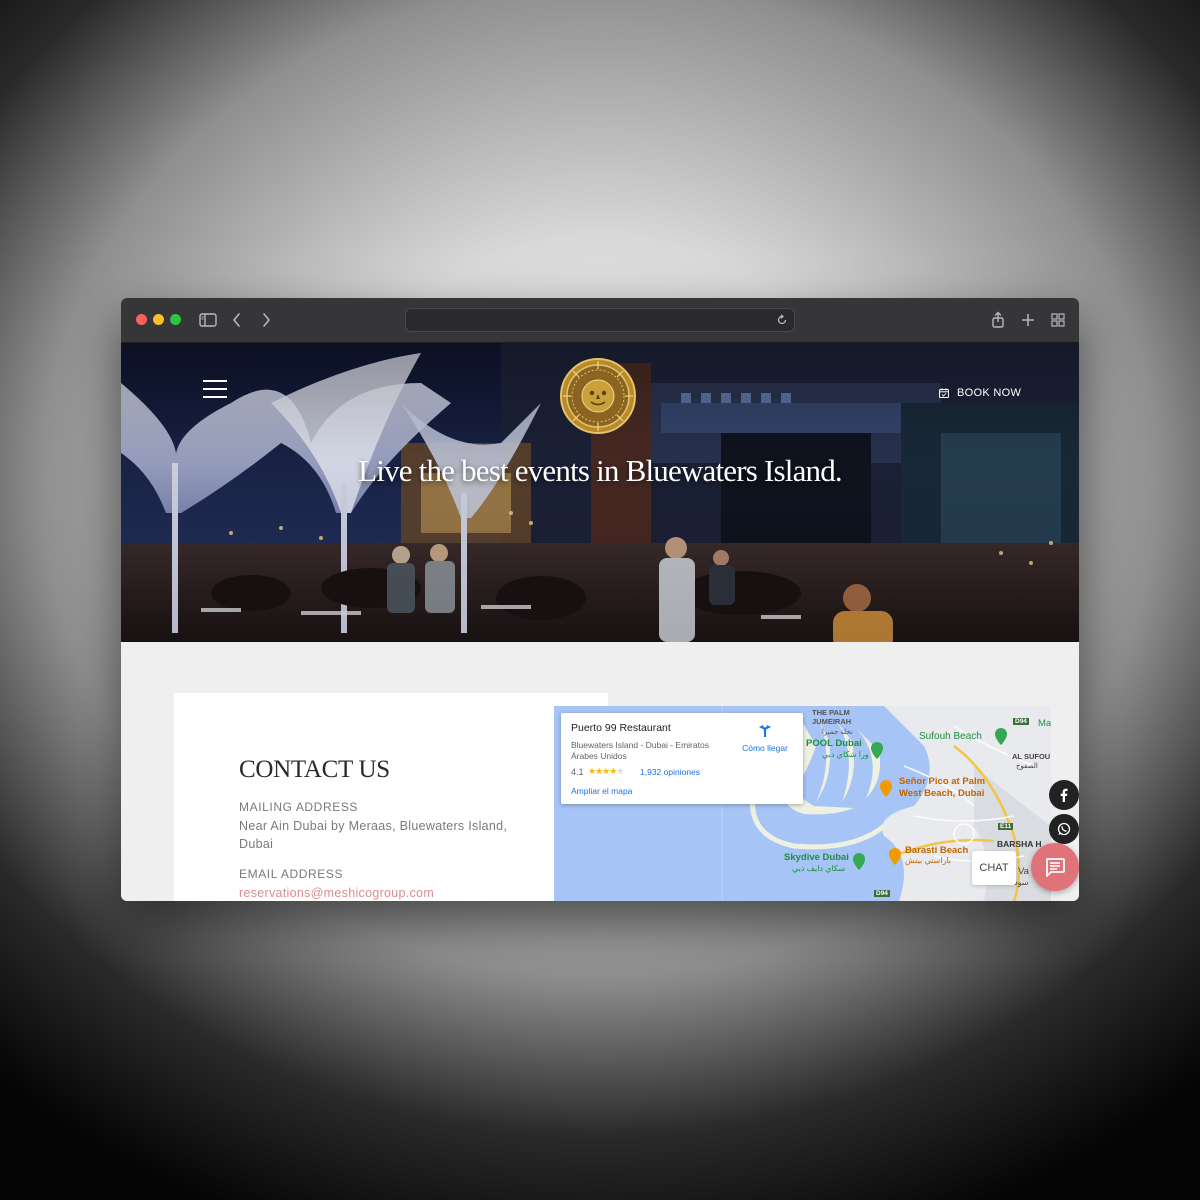 This screenshot has height=1200, width=1200. Describe the element at coordinates (1021, 882) in the screenshot. I see `map-label-sud: سود` at that location.